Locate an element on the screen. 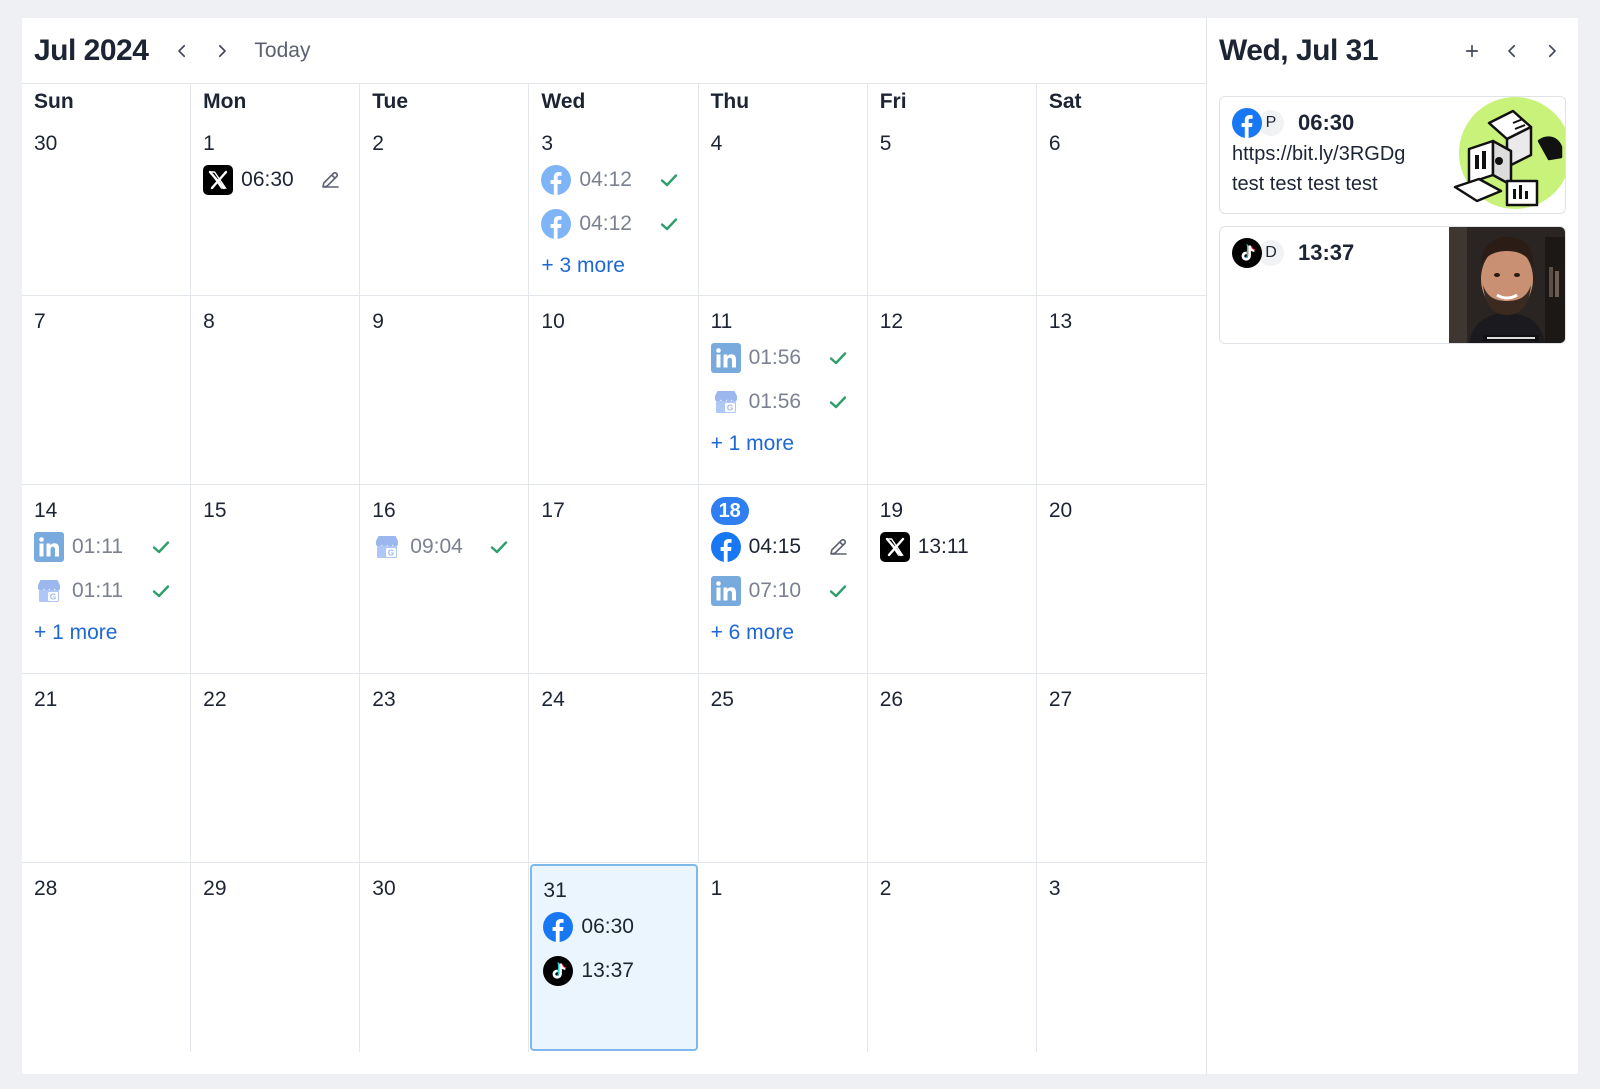  day-cell: 14 01:11 G 01:11 + 1 more is located at coordinates (107, 579).